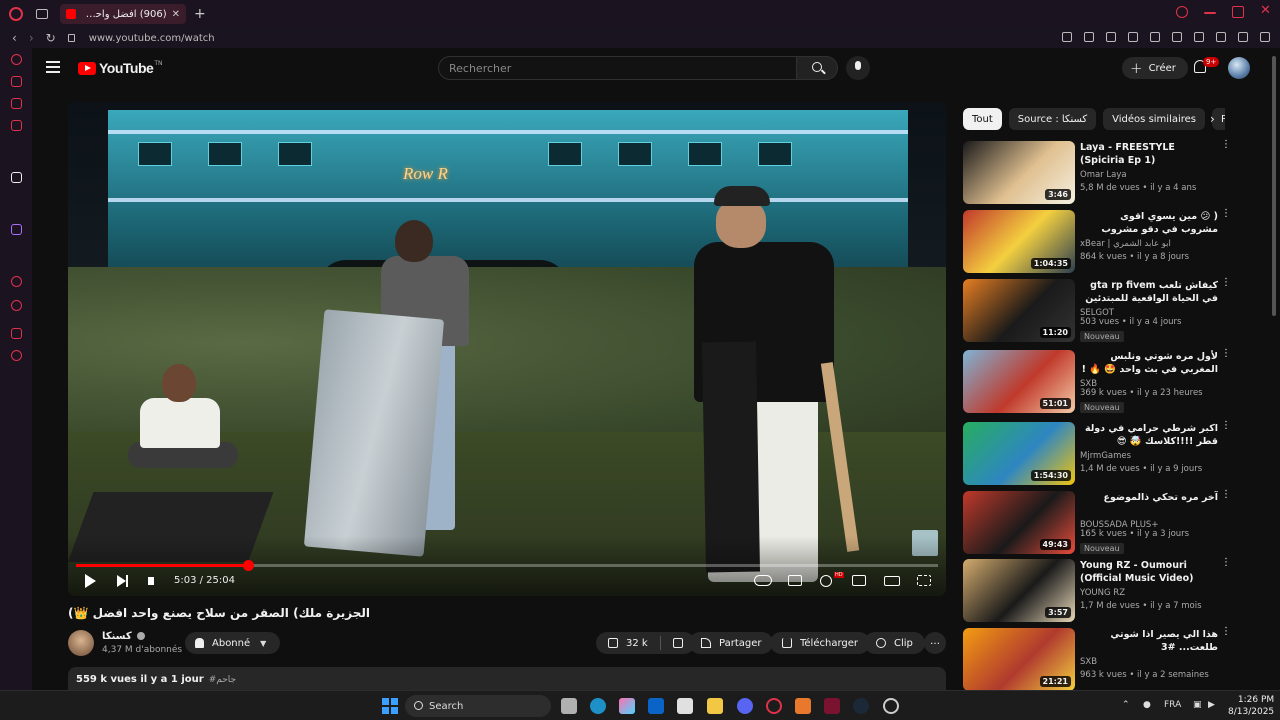  Describe the element at coordinates (763, 580) in the screenshot. I see `autoplay-toggle-icon` at that location.